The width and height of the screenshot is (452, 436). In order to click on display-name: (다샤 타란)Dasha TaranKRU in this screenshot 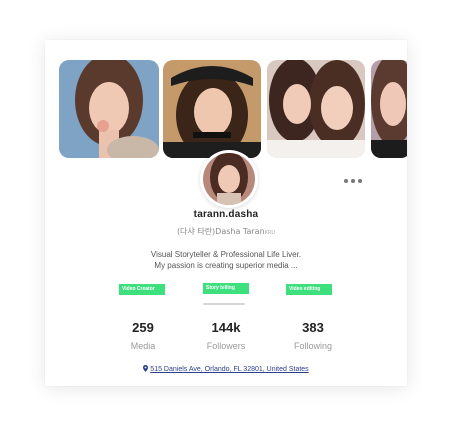, I will do `click(226, 231)`.